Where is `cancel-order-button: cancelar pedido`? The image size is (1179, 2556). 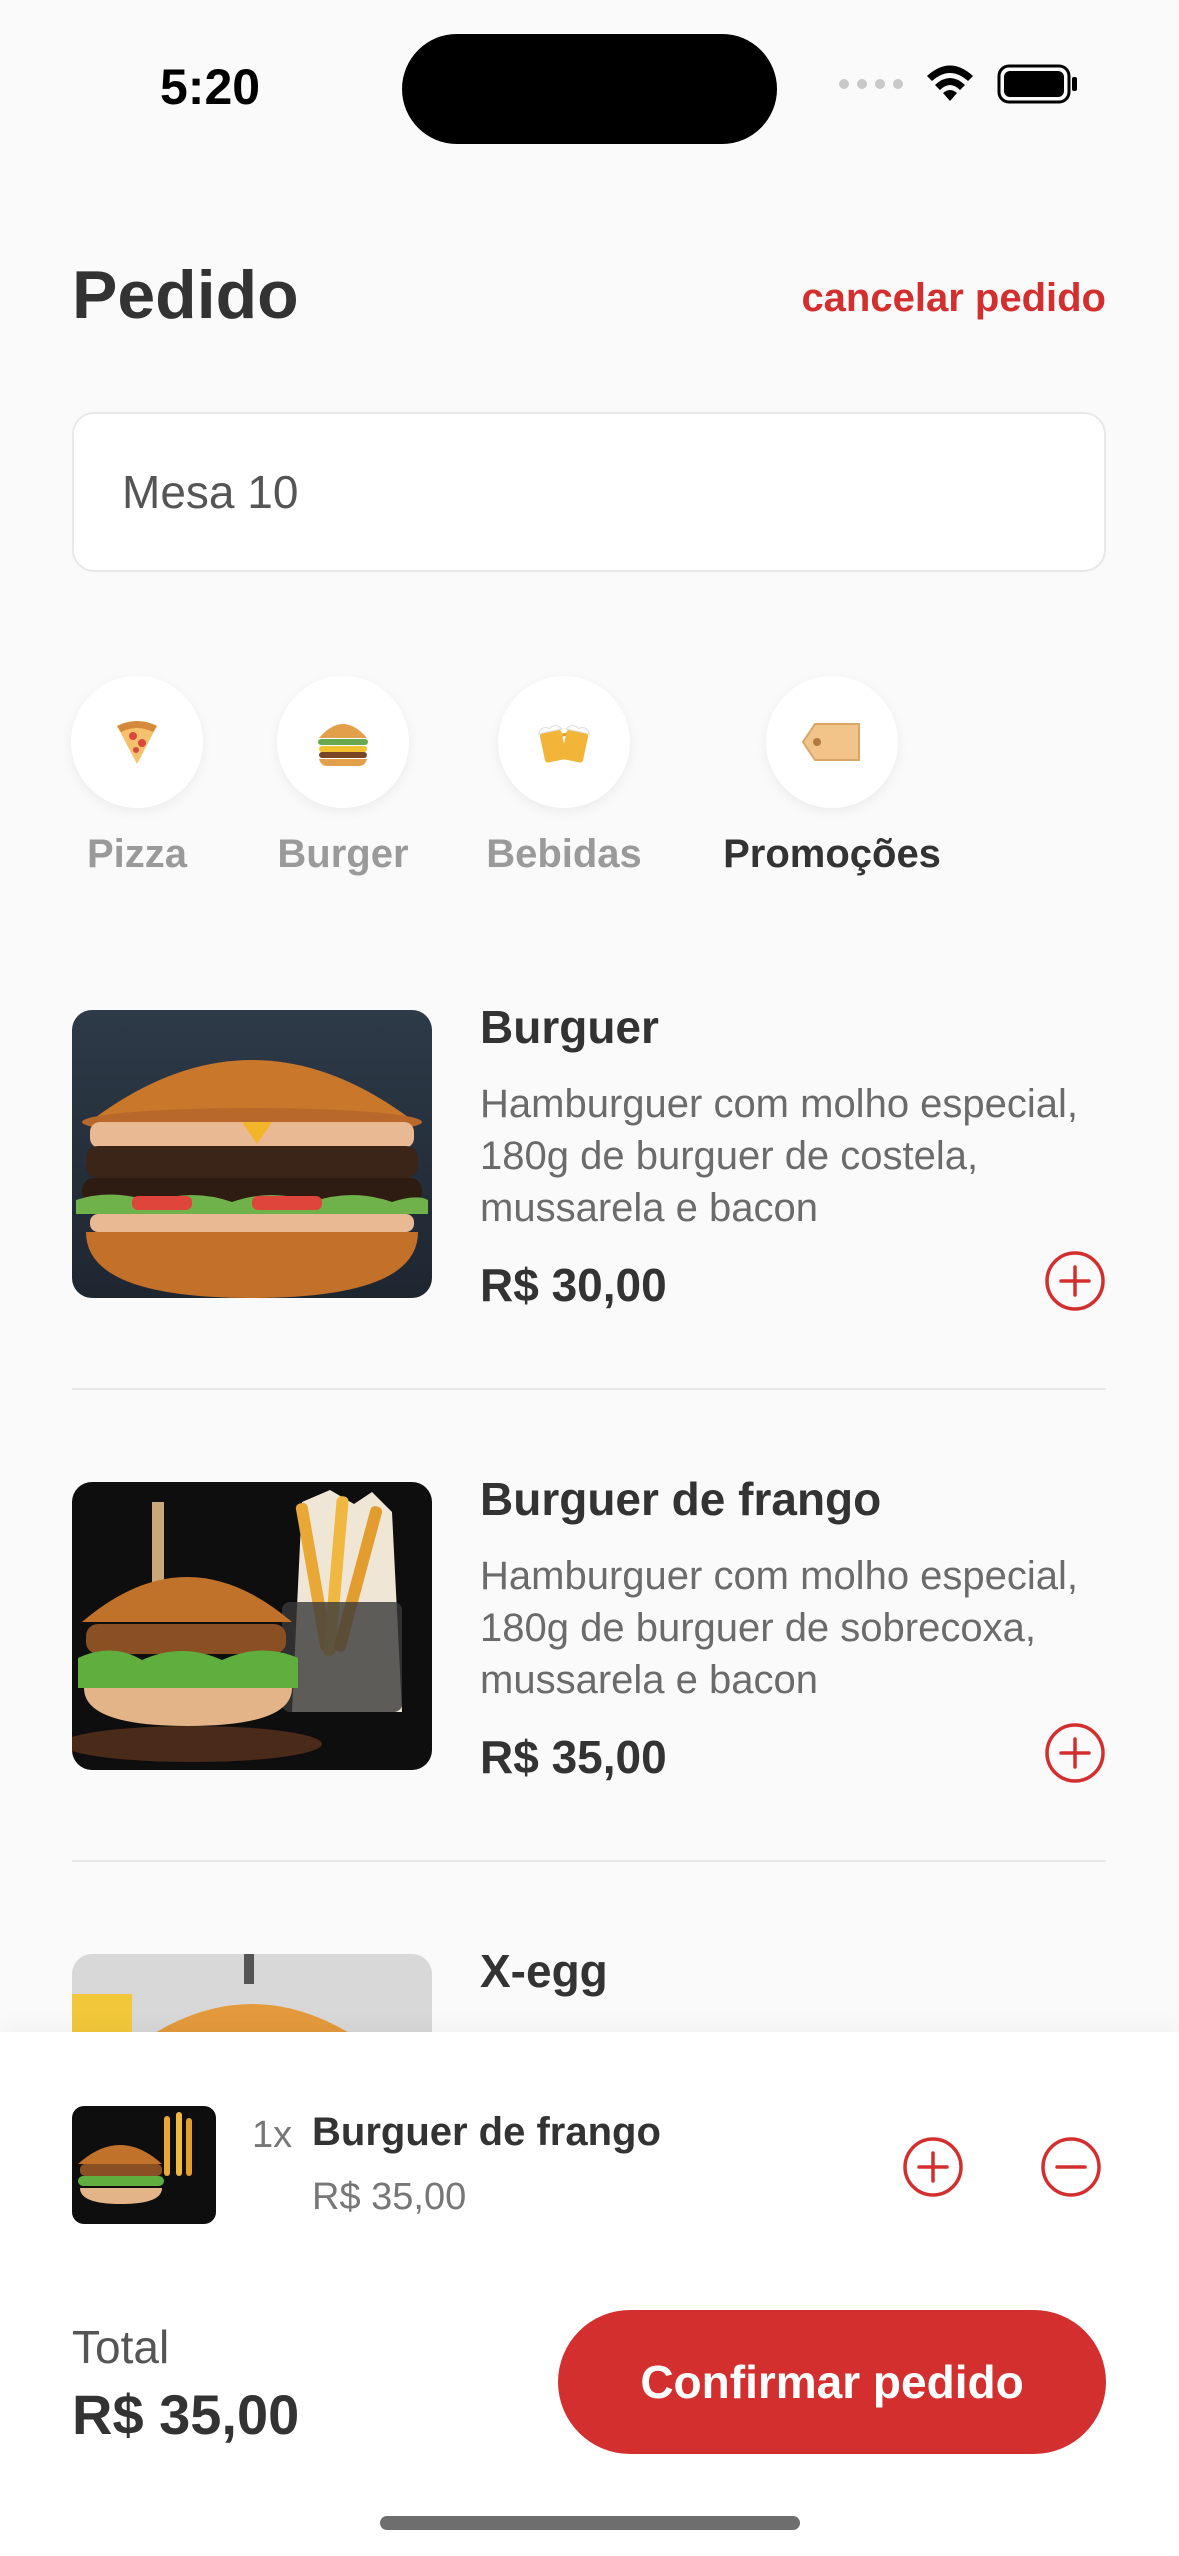
cancel-order-button: cancelar pedido is located at coordinates (953, 298).